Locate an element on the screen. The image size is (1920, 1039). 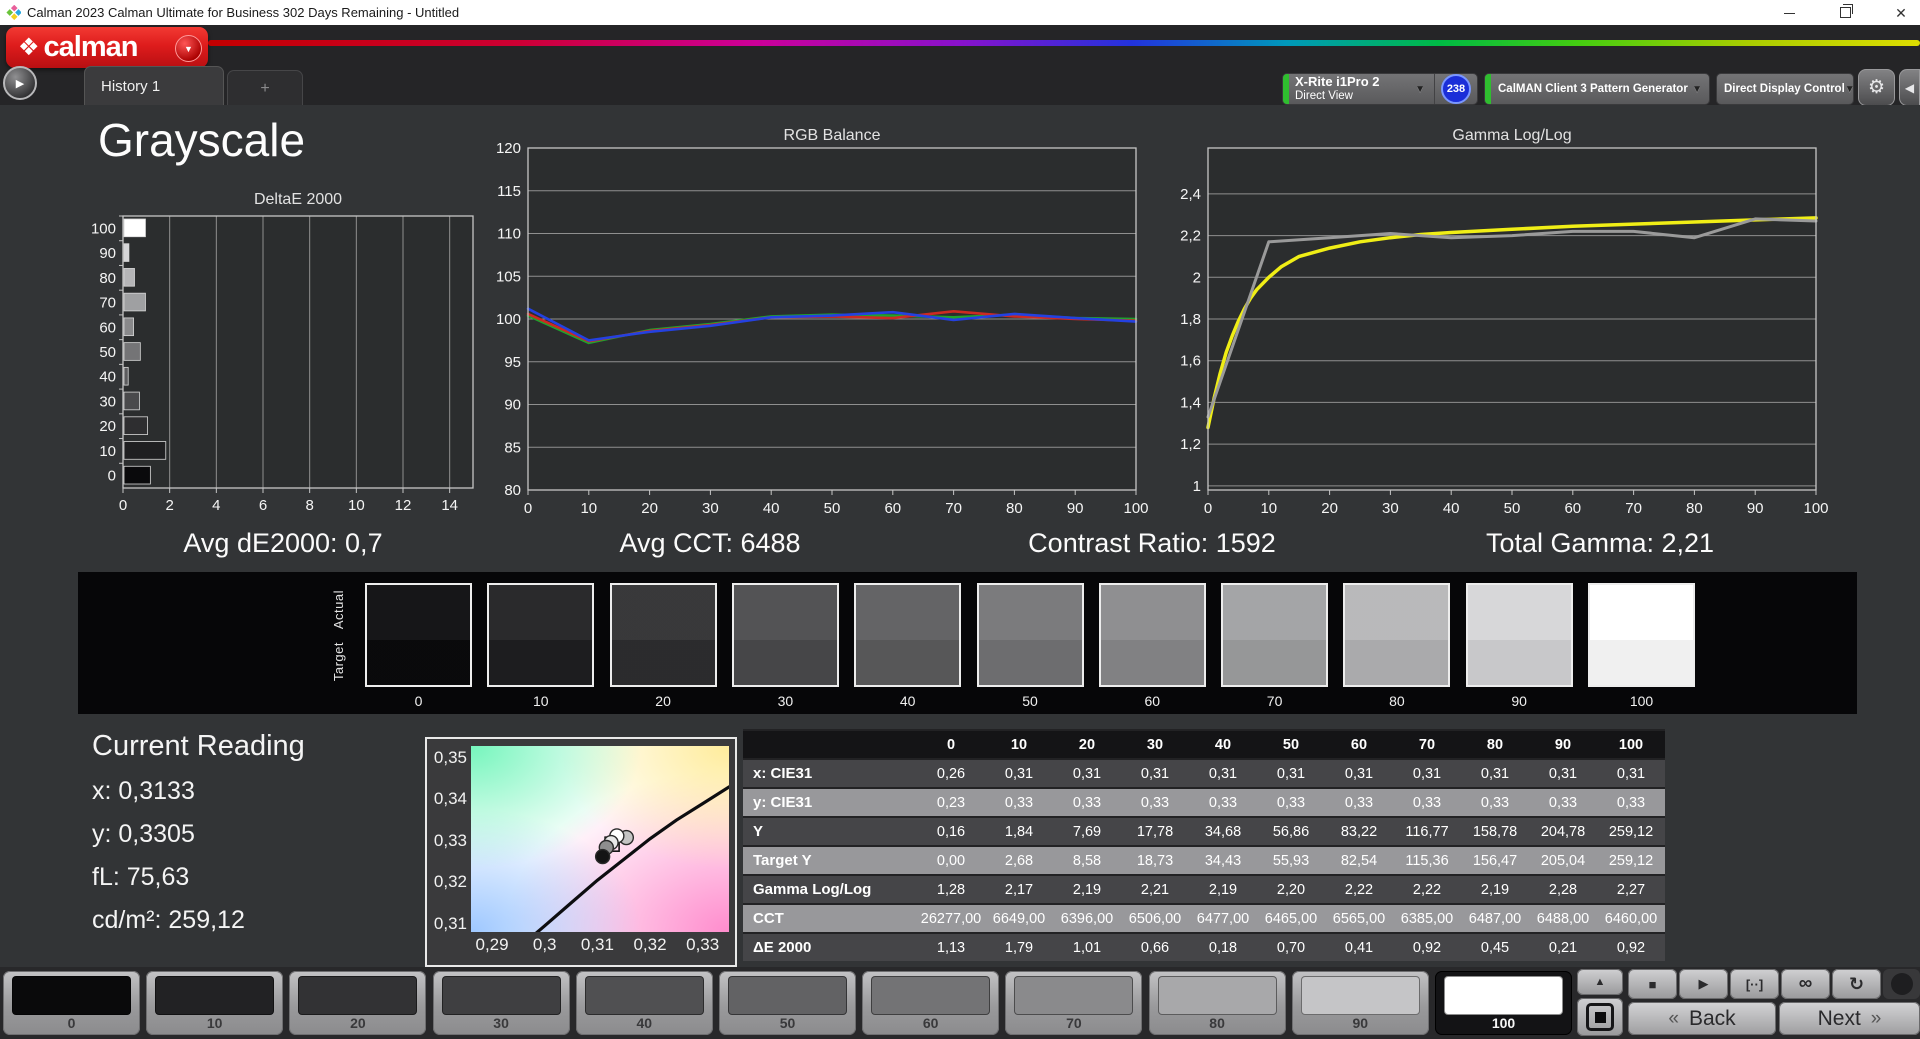
svg-text: RGB Balance is located at coordinates (832, 136).